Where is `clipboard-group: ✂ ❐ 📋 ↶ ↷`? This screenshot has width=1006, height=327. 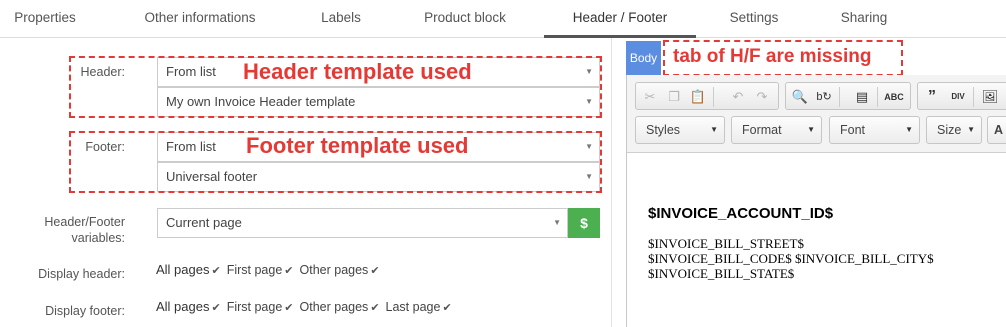 clipboard-group: ✂ ❐ 📋 ↶ ↷ is located at coordinates (707, 96).